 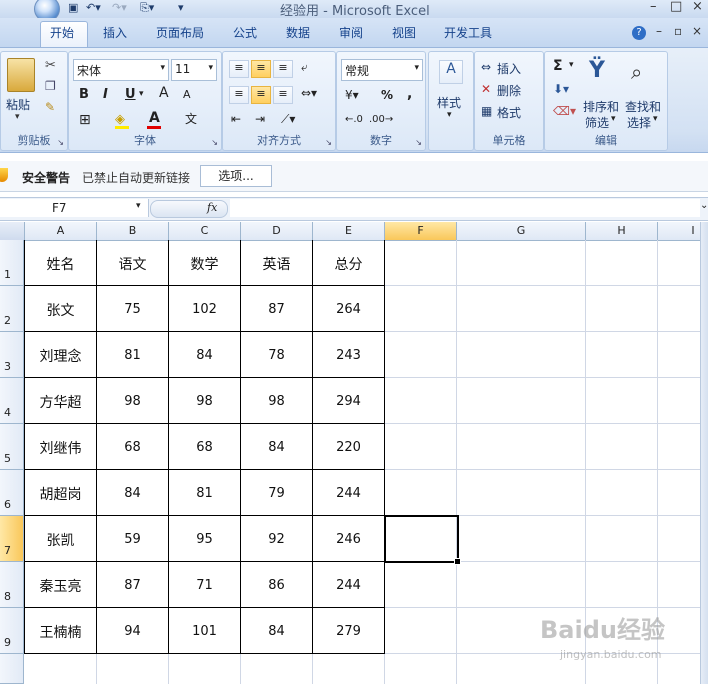 I want to click on increase-indent-icon: ⇥, so click(x=260, y=119).